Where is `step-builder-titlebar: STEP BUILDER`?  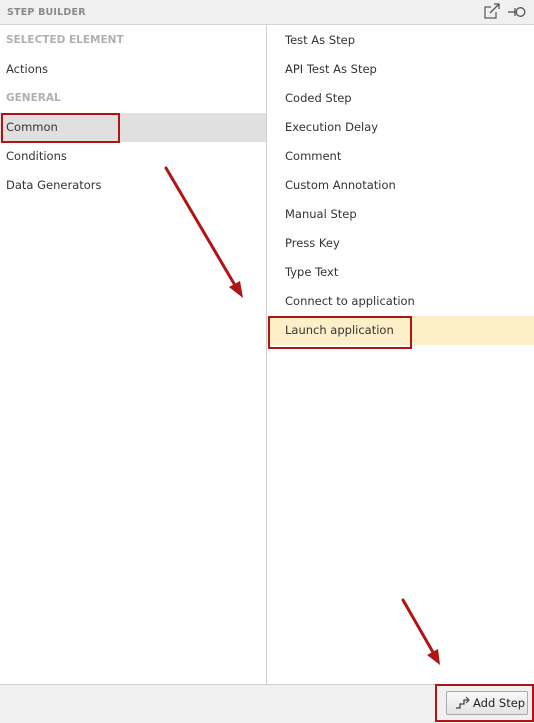 step-builder-titlebar: STEP BUILDER is located at coordinates (267, 12).